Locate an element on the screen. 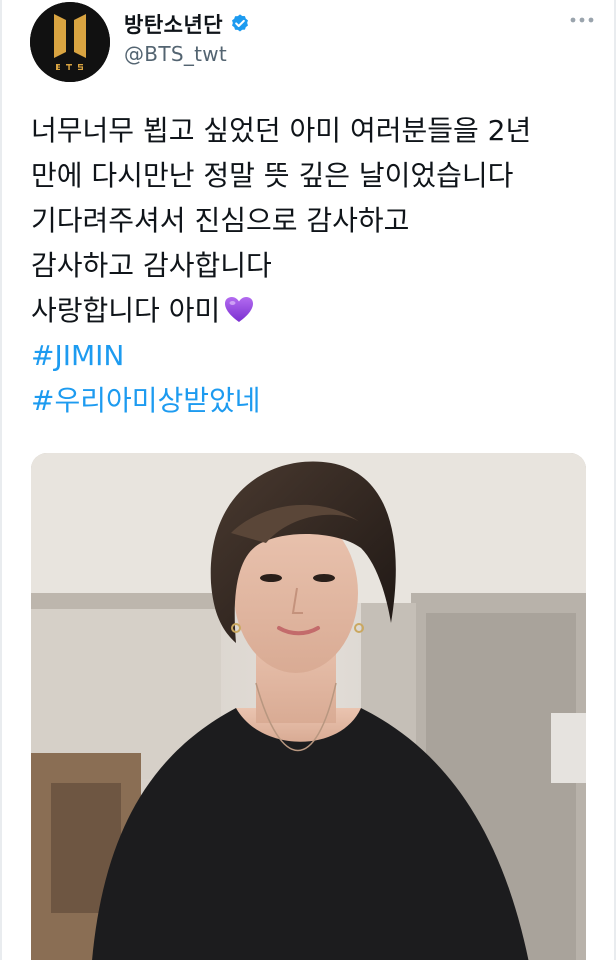 This screenshot has height=960, width=616. bts-logo-icon is located at coordinates (70, 42).